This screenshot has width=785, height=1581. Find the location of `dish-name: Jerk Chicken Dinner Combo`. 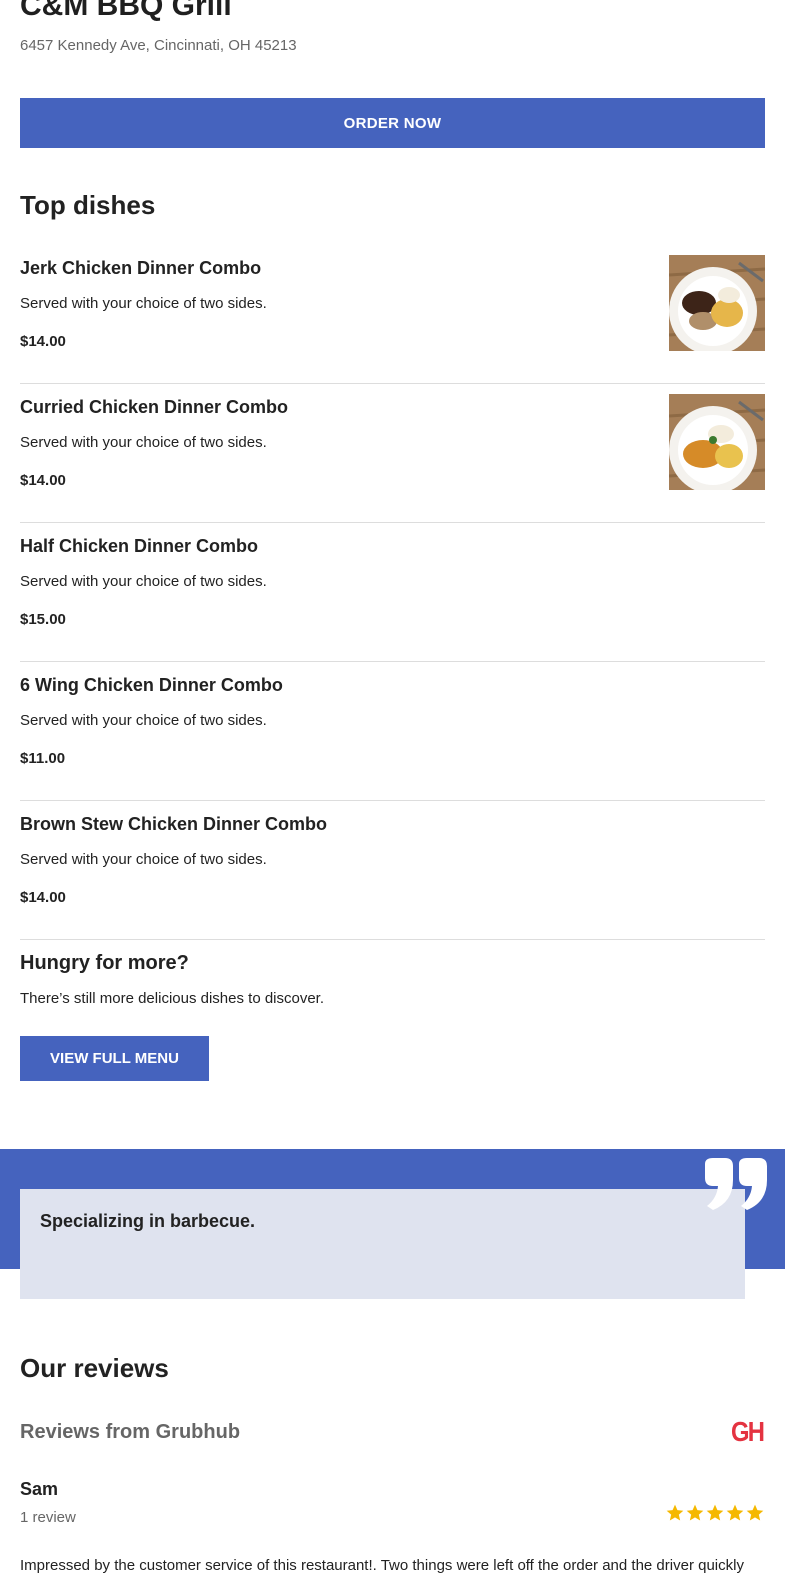

dish-name: Jerk Chicken Dinner Combo is located at coordinates (141, 268).